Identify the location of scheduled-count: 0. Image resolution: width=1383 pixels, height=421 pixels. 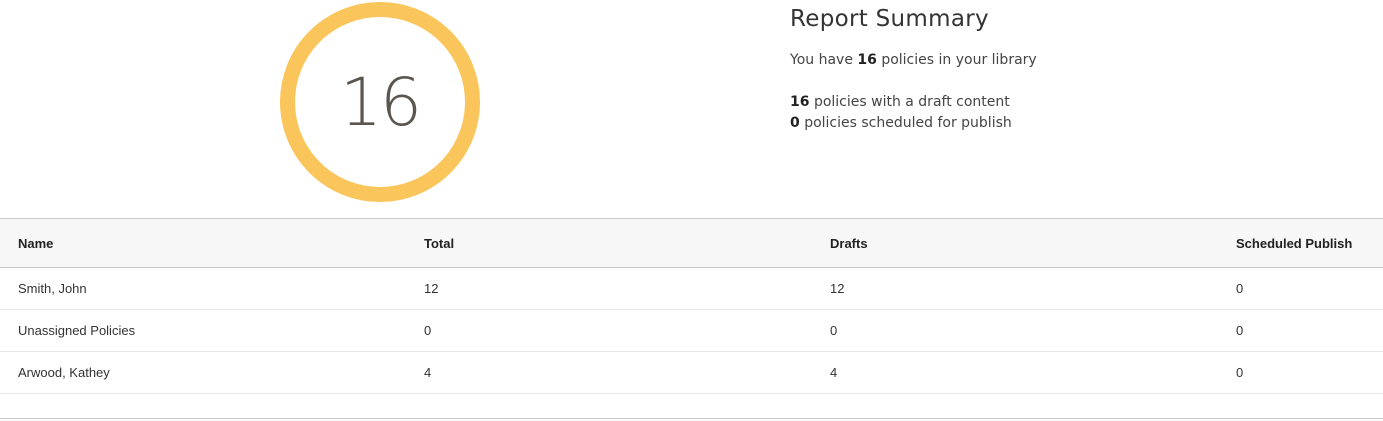
(795, 123).